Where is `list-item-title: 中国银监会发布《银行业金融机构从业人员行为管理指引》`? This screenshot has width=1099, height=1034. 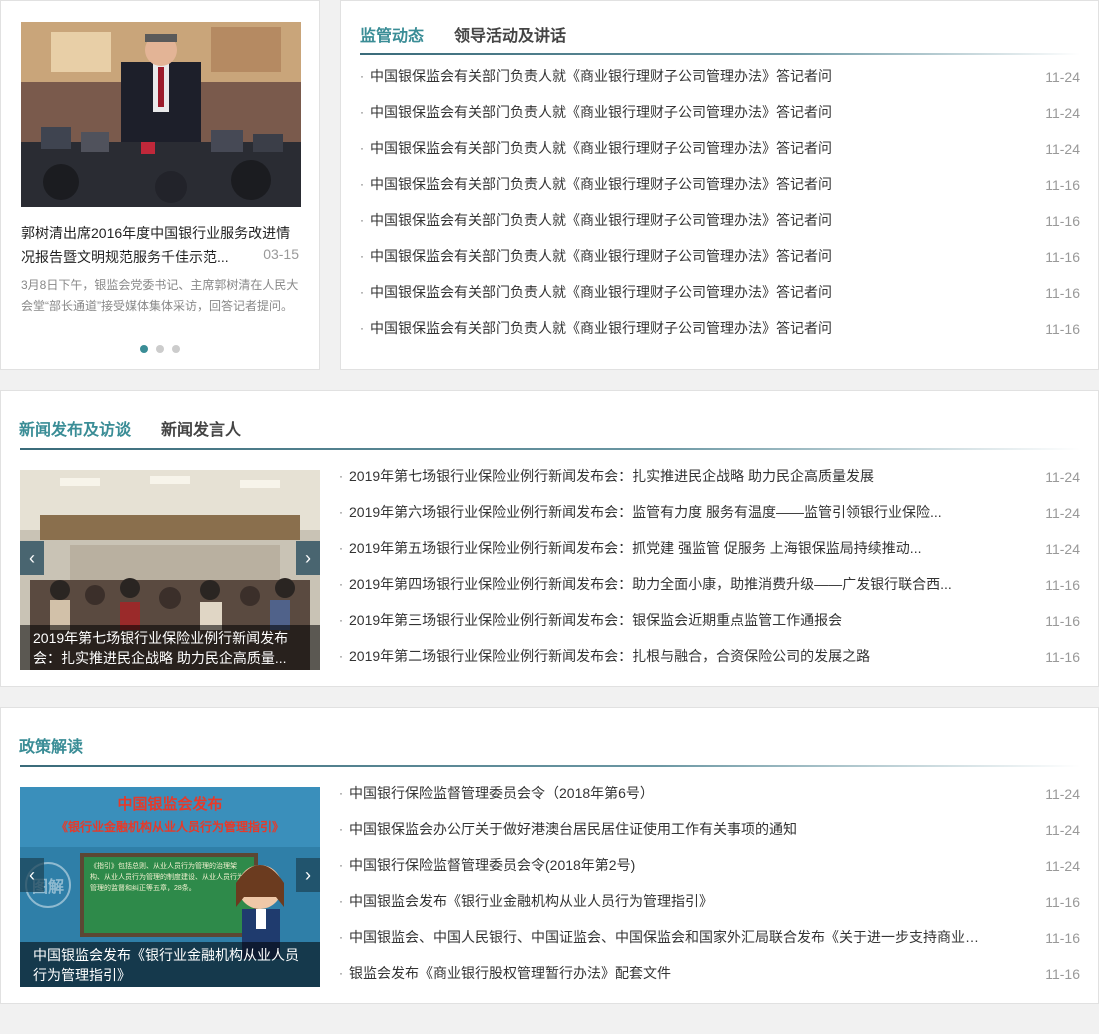 list-item-title: 中国银监会发布《银行业金融机构从业人员行为管理指引》 is located at coordinates (669, 901).